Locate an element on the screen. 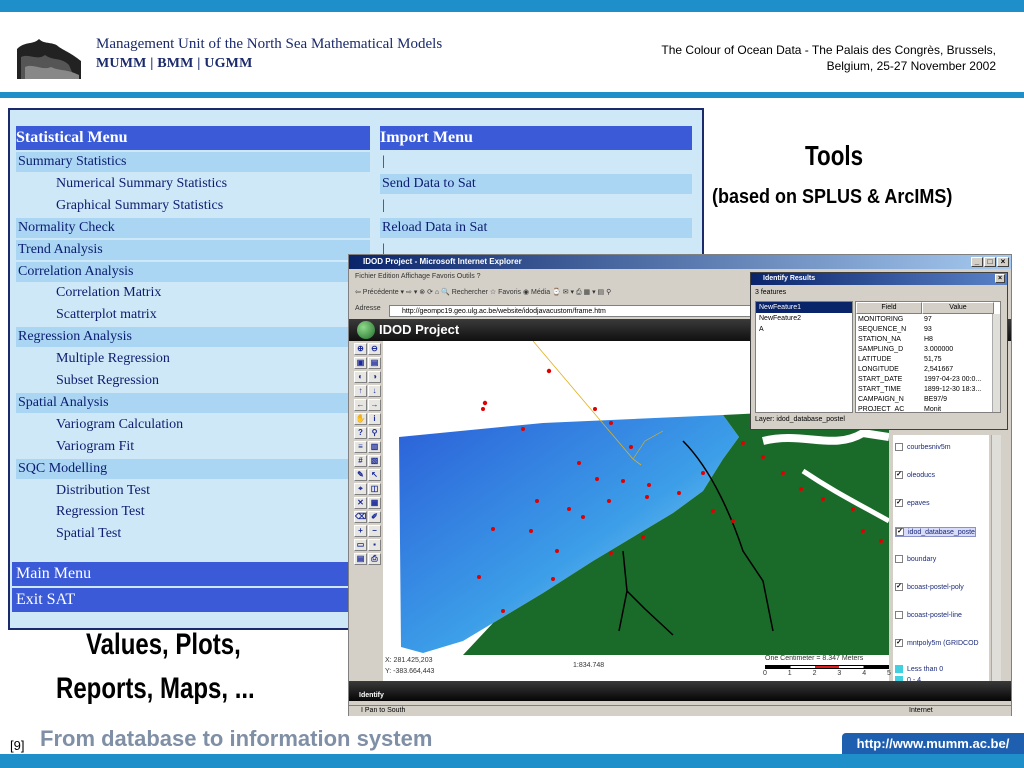 This screenshot has width=1024, height=768. exit-sat-button: Exit SAT is located at coordinates (182, 600).